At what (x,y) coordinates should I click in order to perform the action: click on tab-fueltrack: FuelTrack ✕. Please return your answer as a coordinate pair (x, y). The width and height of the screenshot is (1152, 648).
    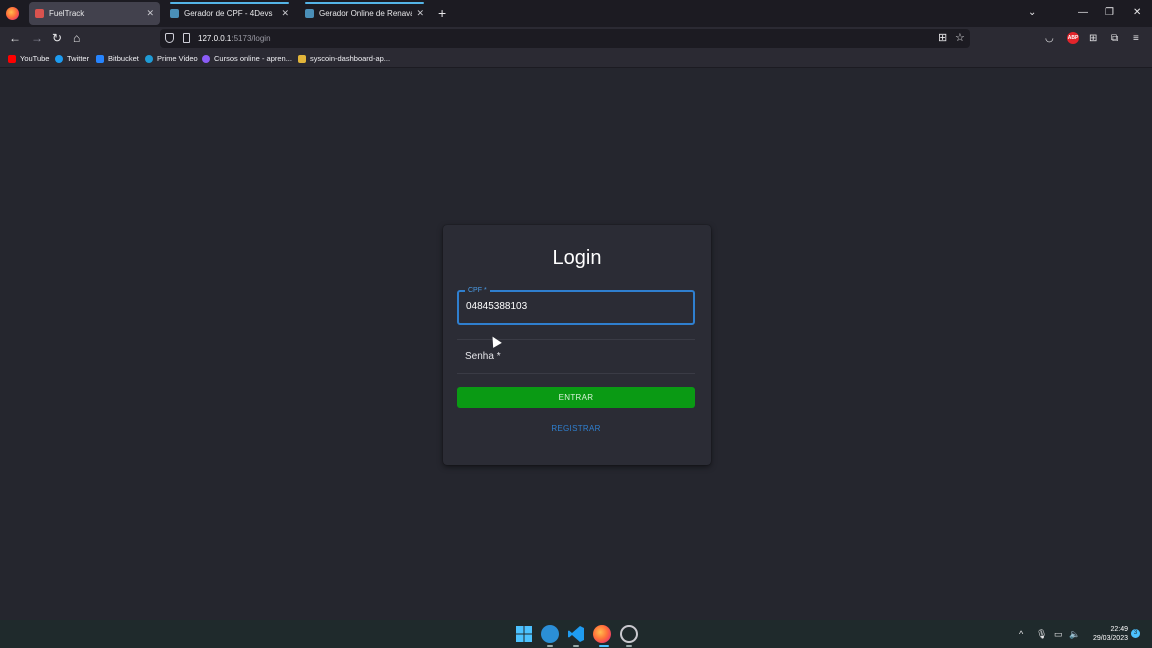
    Looking at the image, I should click on (94, 13).